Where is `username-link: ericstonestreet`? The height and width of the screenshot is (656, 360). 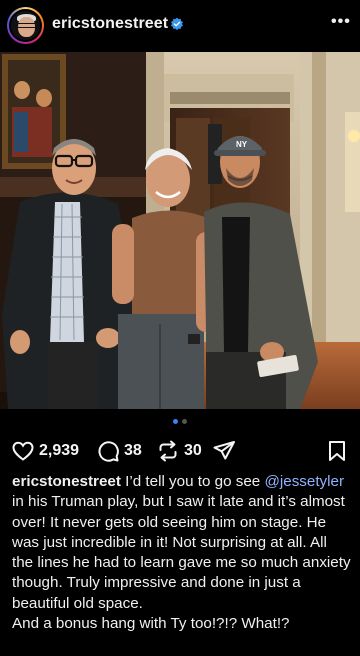
username-link: ericstonestreet is located at coordinates (110, 24).